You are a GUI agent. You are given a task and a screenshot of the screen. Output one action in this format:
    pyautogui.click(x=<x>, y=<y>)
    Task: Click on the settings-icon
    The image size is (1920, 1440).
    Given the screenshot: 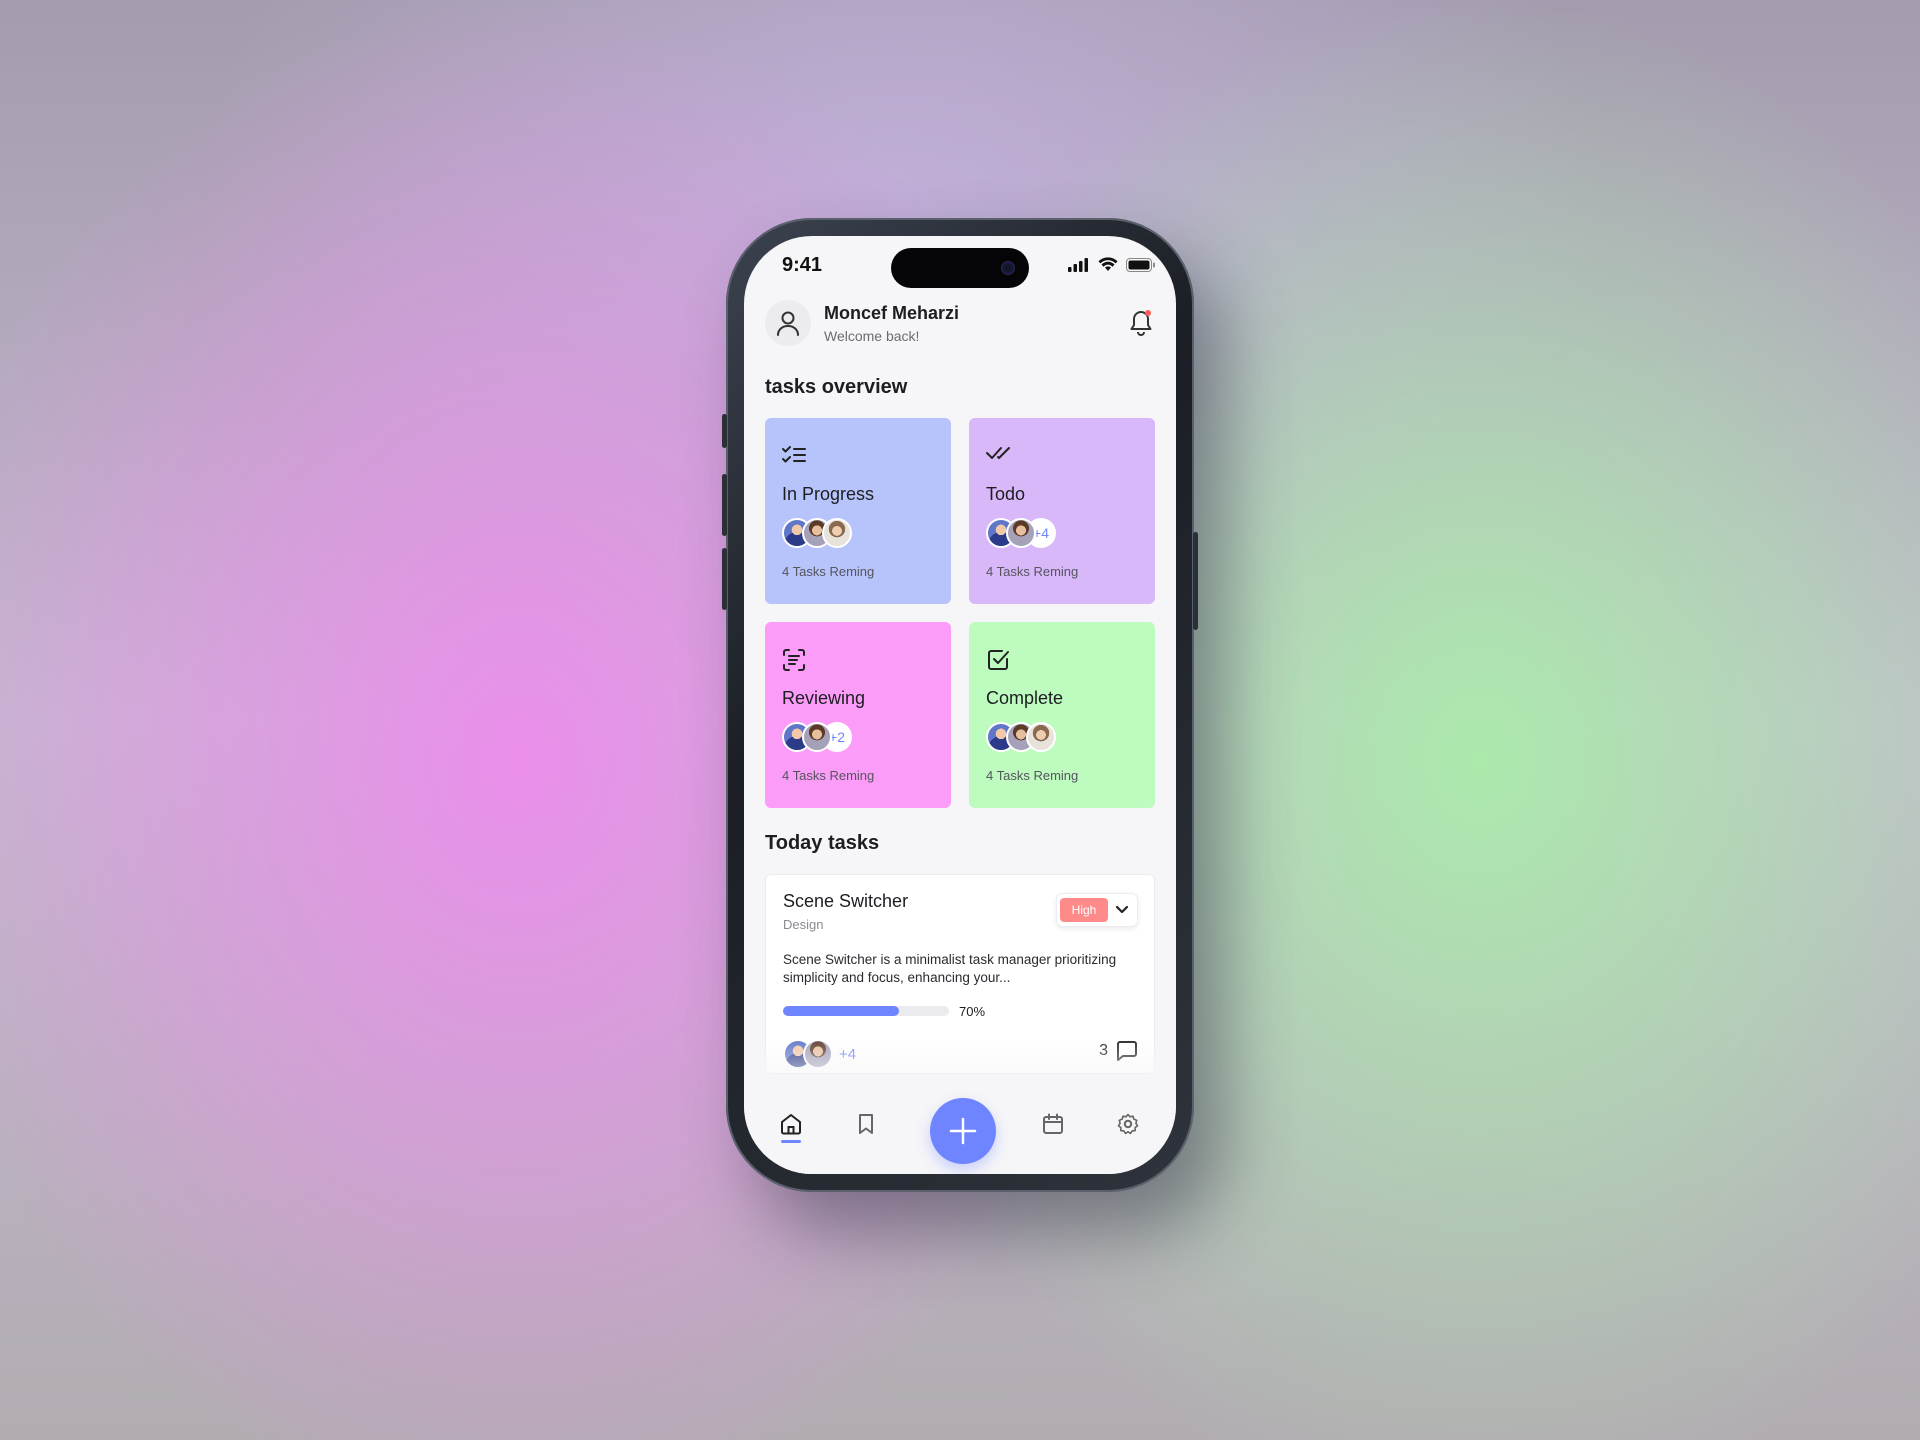 What is the action you would take?
    pyautogui.click(x=1128, y=1124)
    